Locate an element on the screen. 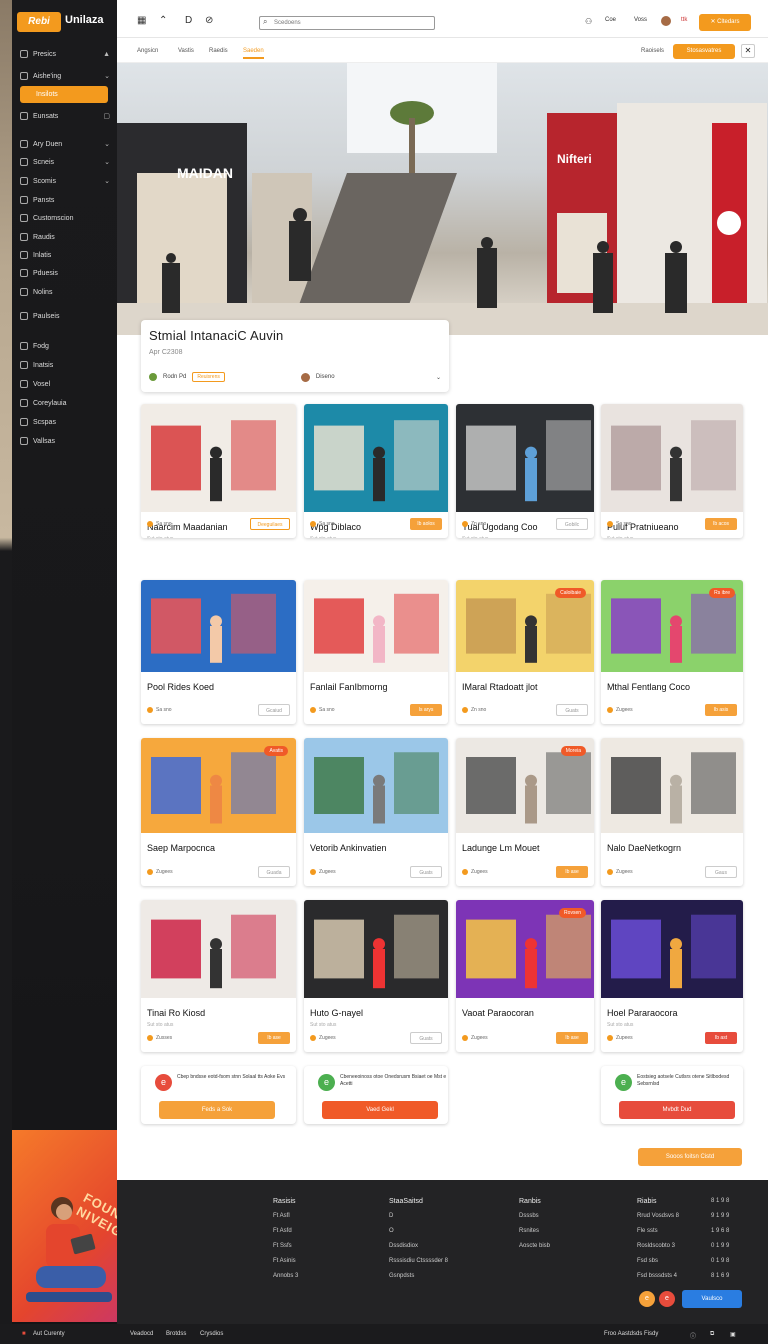 The height and width of the screenshot is (1344, 768). search-input: Scedoens is located at coordinates (347, 23).